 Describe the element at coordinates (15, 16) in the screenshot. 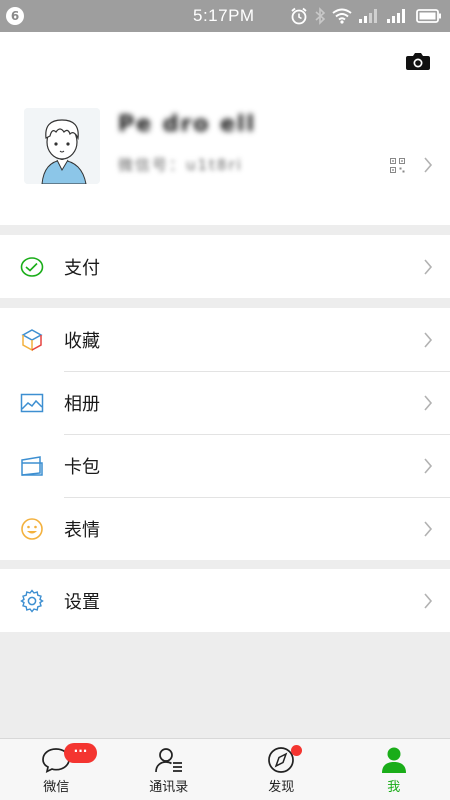

I see `notification-count-badge: 6` at that location.